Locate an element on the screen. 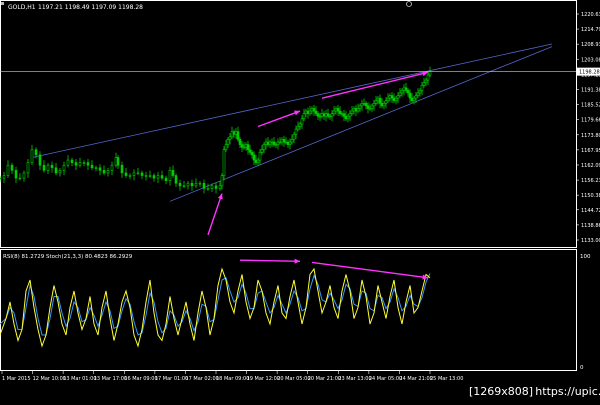  time-tick-label: 19 Mar 12:00 is located at coordinates (263, 379).